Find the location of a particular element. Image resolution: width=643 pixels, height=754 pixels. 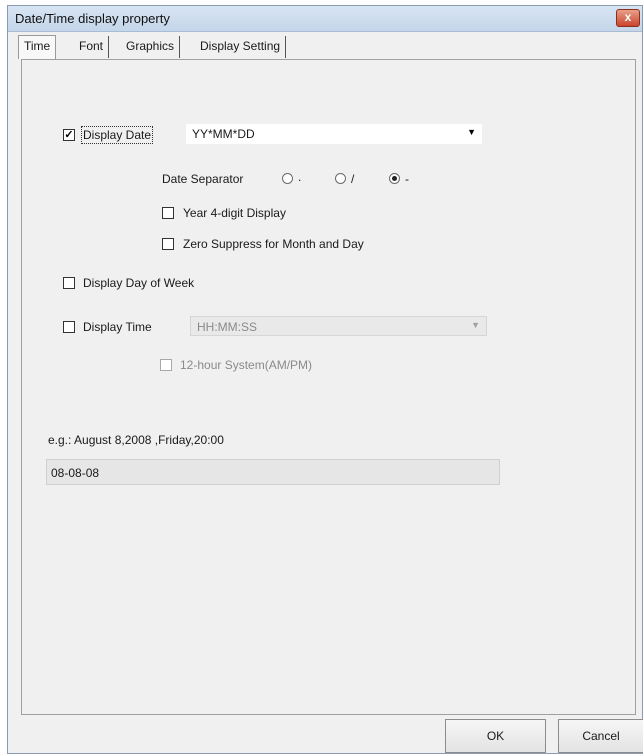

close-button: x is located at coordinates (628, 18).